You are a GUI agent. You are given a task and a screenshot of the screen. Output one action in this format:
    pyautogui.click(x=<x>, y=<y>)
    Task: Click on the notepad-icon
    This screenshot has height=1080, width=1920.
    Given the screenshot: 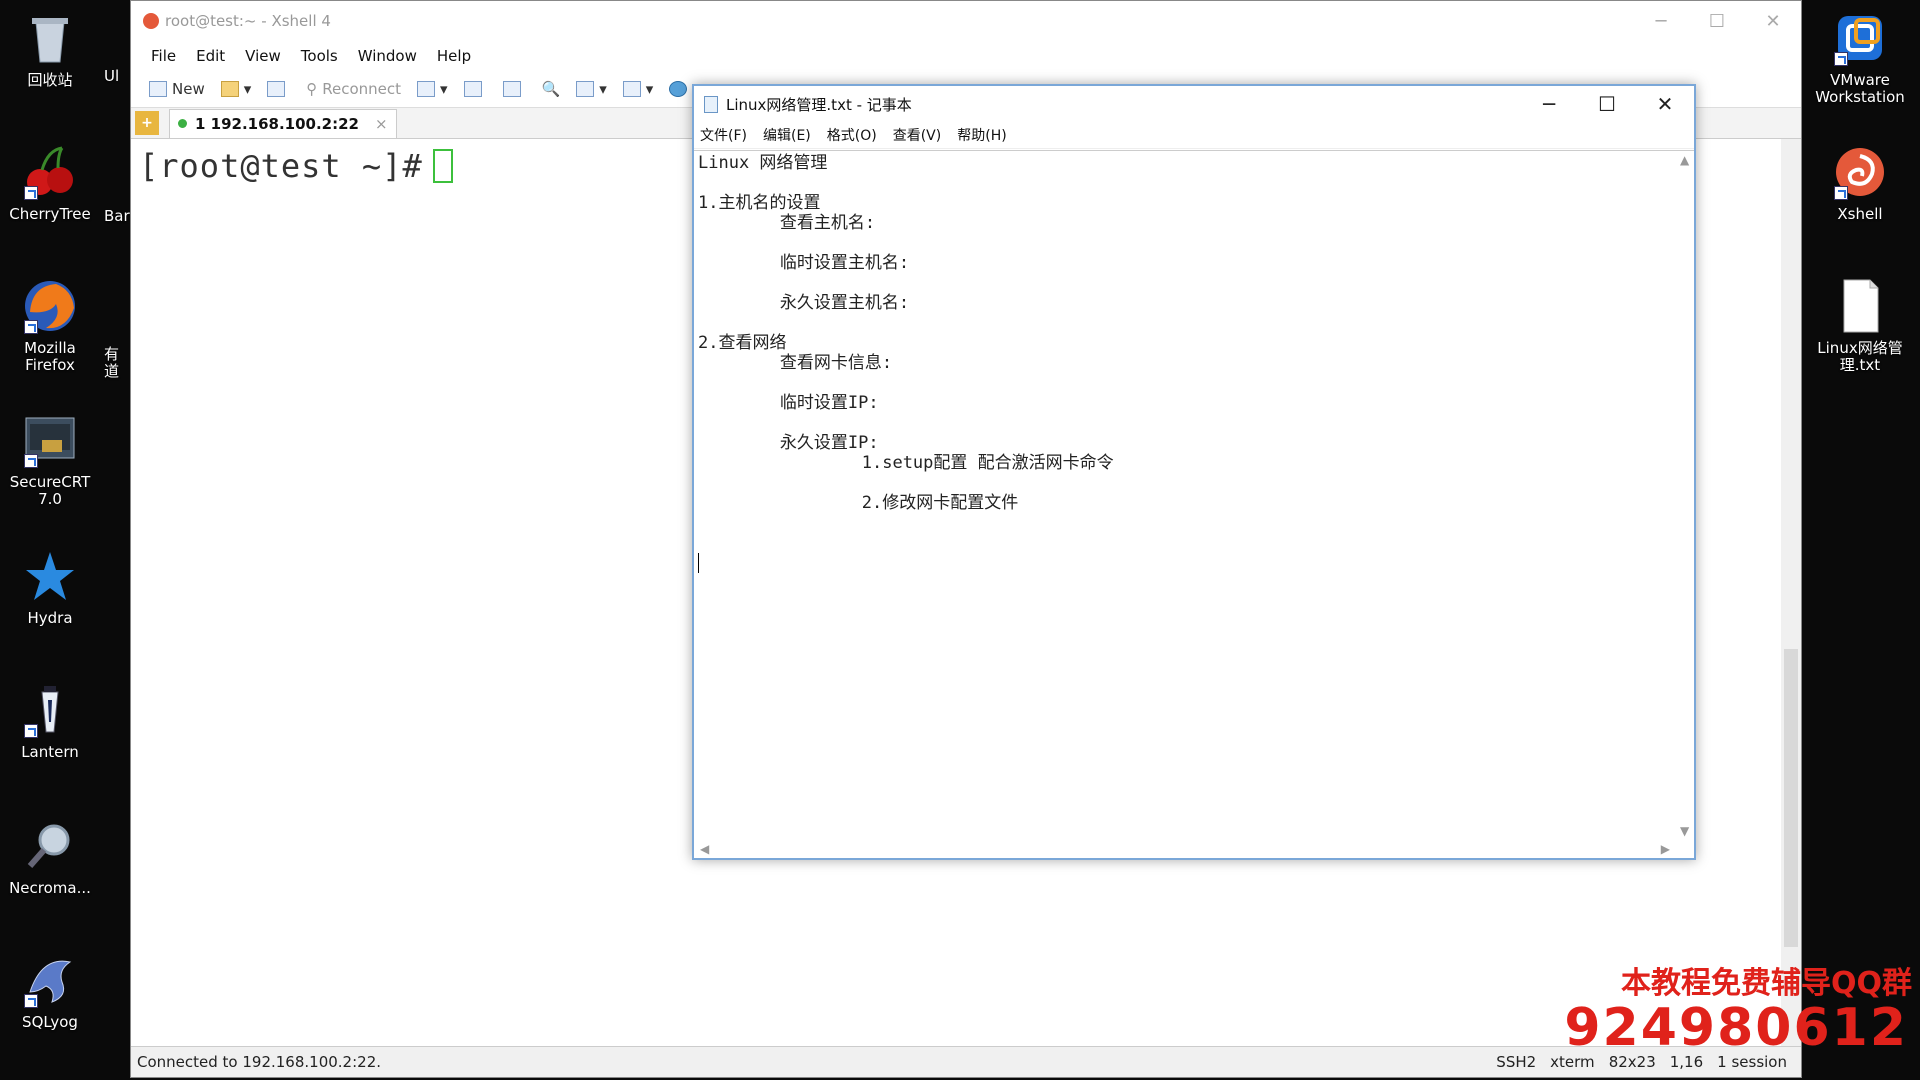 What is the action you would take?
    pyautogui.click(x=711, y=104)
    